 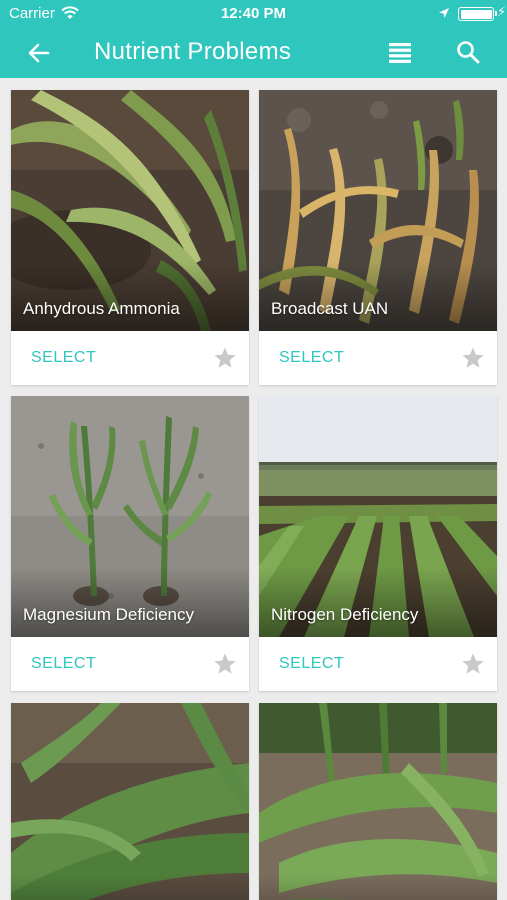 What do you see at coordinates (193, 51) in the screenshot?
I see `page-title: Nutrient Problems` at bounding box center [193, 51].